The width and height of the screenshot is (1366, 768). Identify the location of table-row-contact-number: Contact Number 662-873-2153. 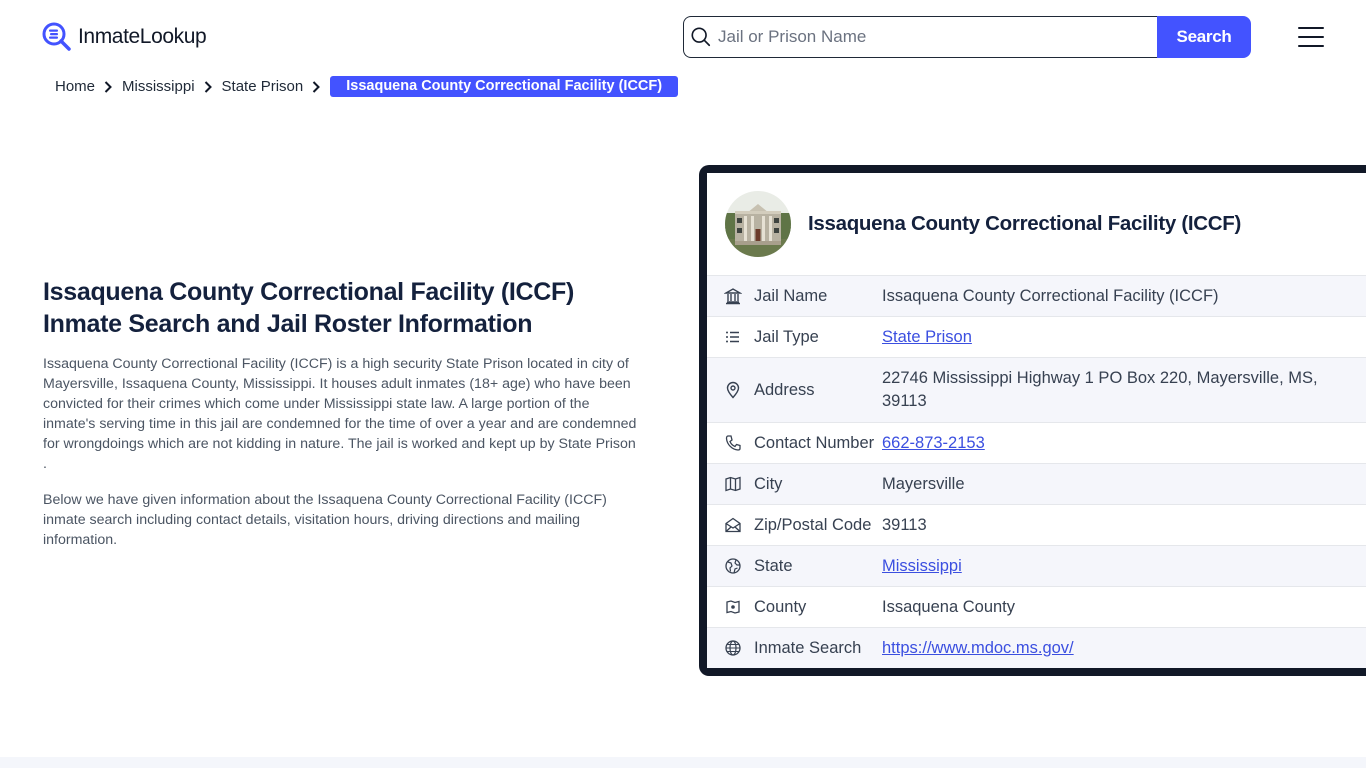
(1036, 442).